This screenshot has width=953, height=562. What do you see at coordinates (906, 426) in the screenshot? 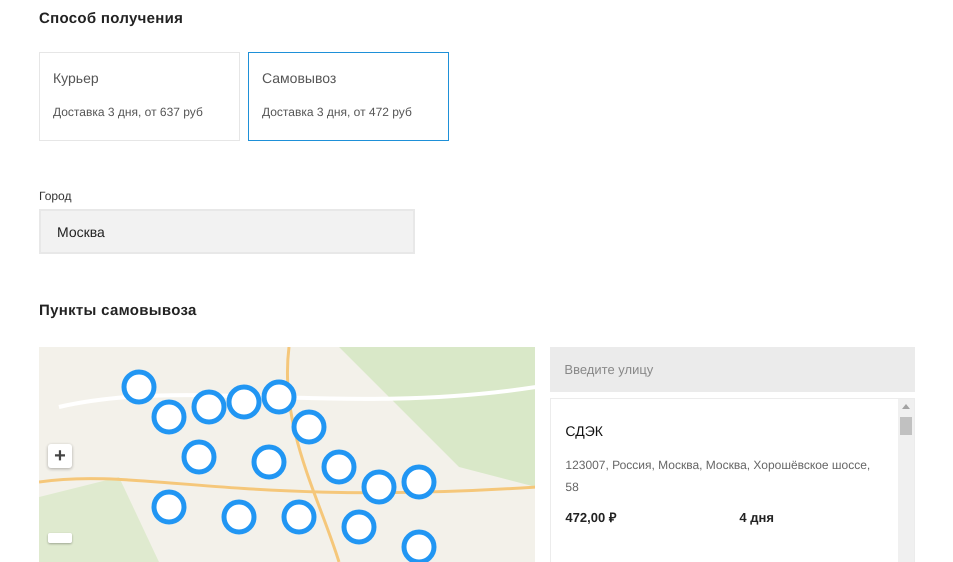
I see `scrollbar-thumb` at bounding box center [906, 426].